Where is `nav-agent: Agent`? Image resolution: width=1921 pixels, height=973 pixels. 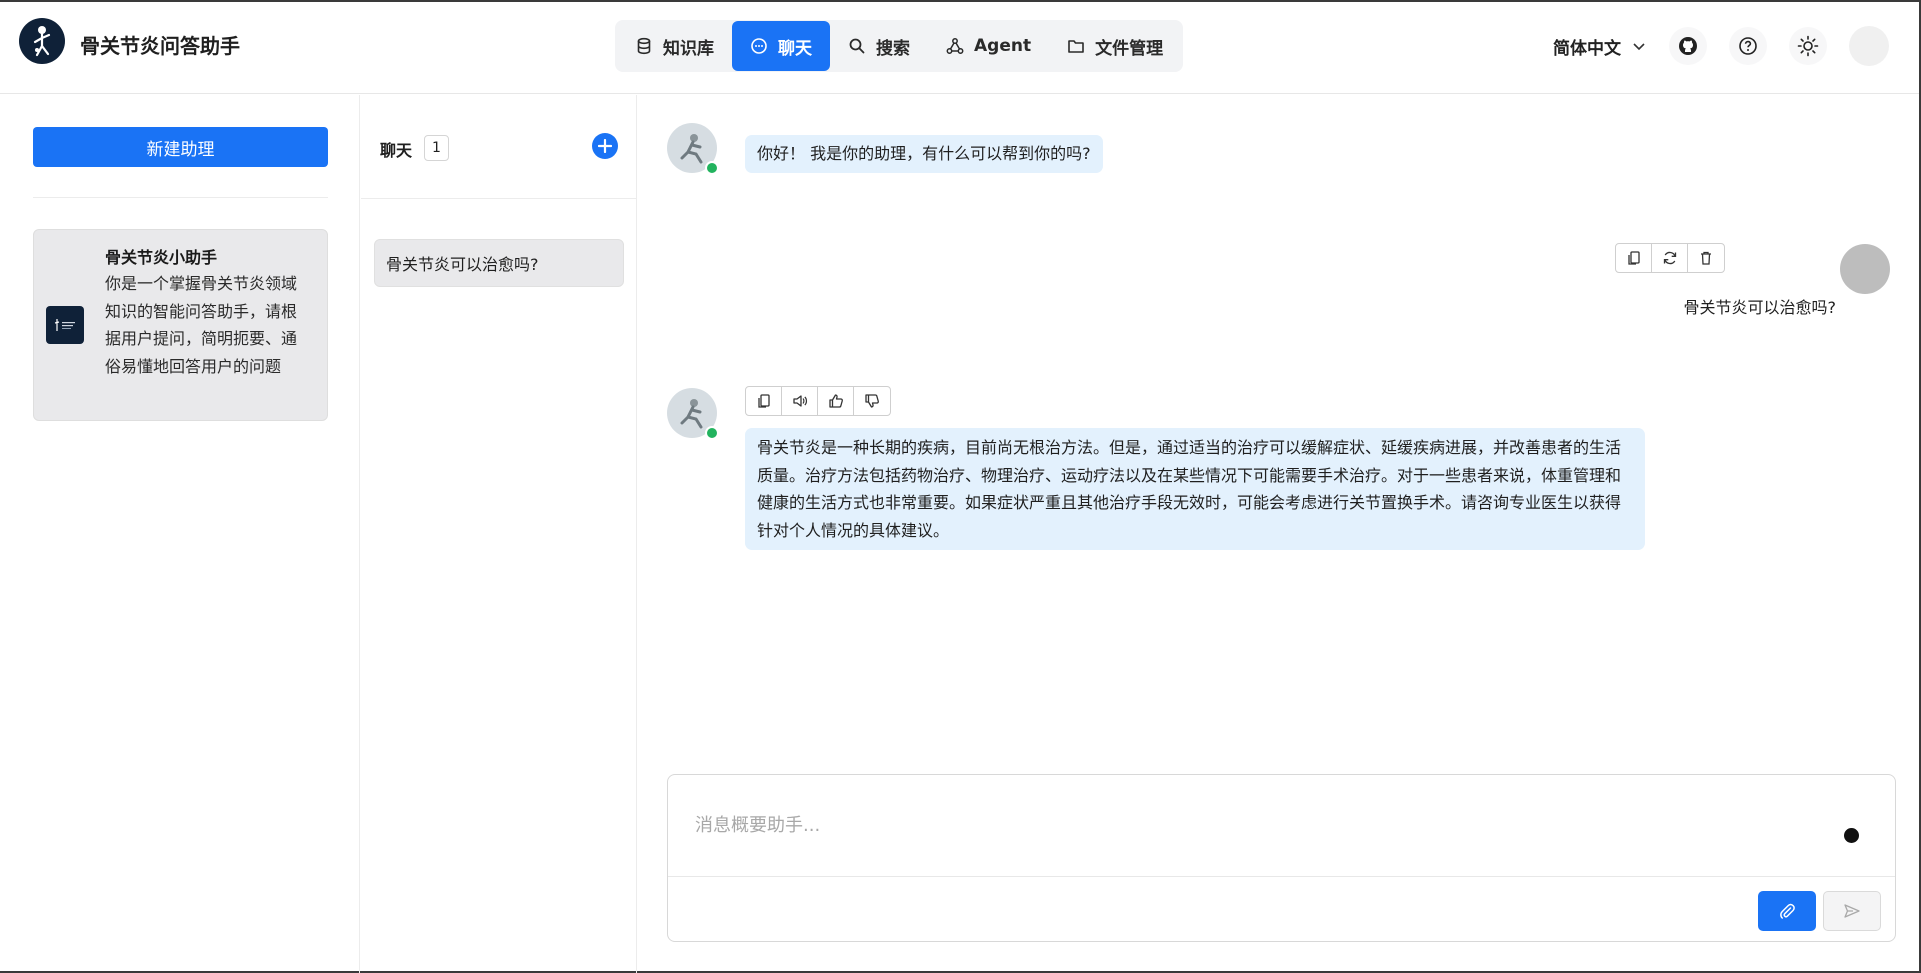 nav-agent: Agent is located at coordinates (988, 46).